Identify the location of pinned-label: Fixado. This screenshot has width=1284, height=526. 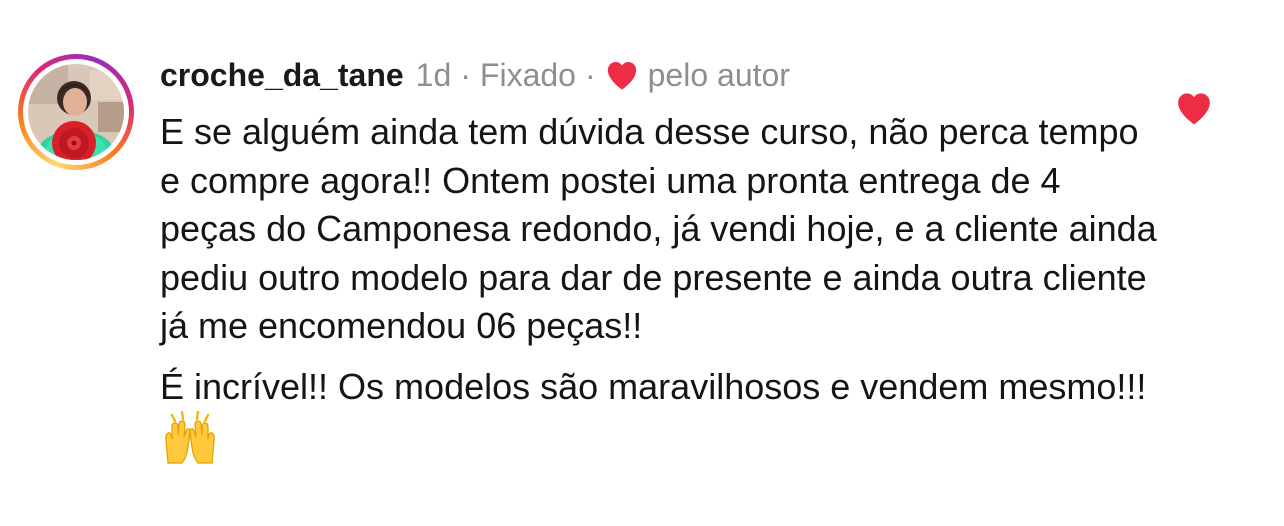
(527, 75).